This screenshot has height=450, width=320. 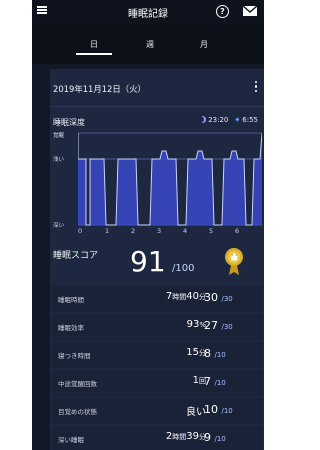 I want to click on metric-label: 睡眠効率, so click(x=71, y=328).